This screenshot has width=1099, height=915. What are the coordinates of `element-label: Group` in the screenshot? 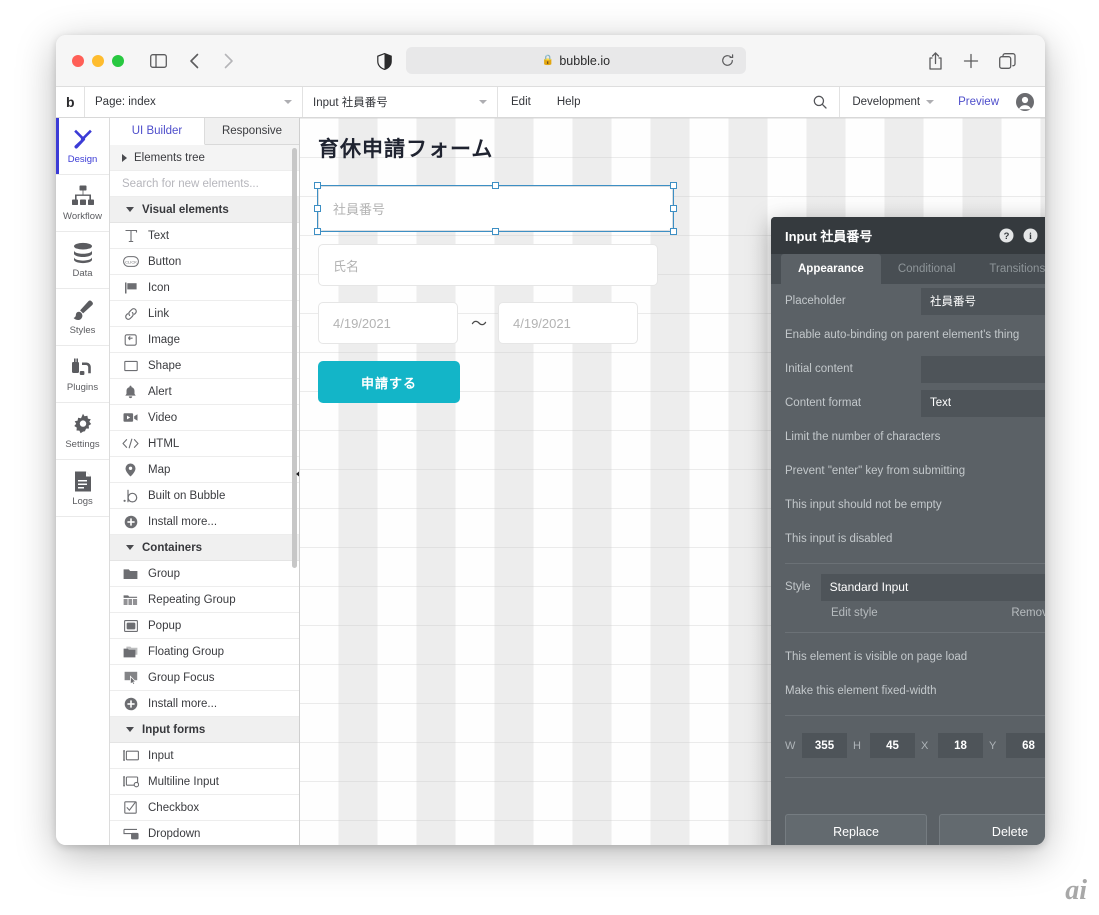 It's located at (164, 573).